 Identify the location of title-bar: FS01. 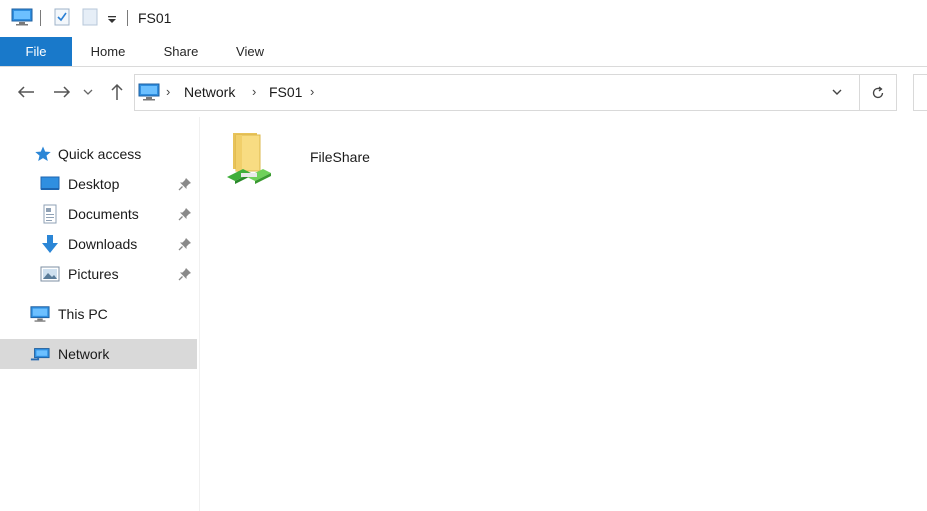
(463, 18).